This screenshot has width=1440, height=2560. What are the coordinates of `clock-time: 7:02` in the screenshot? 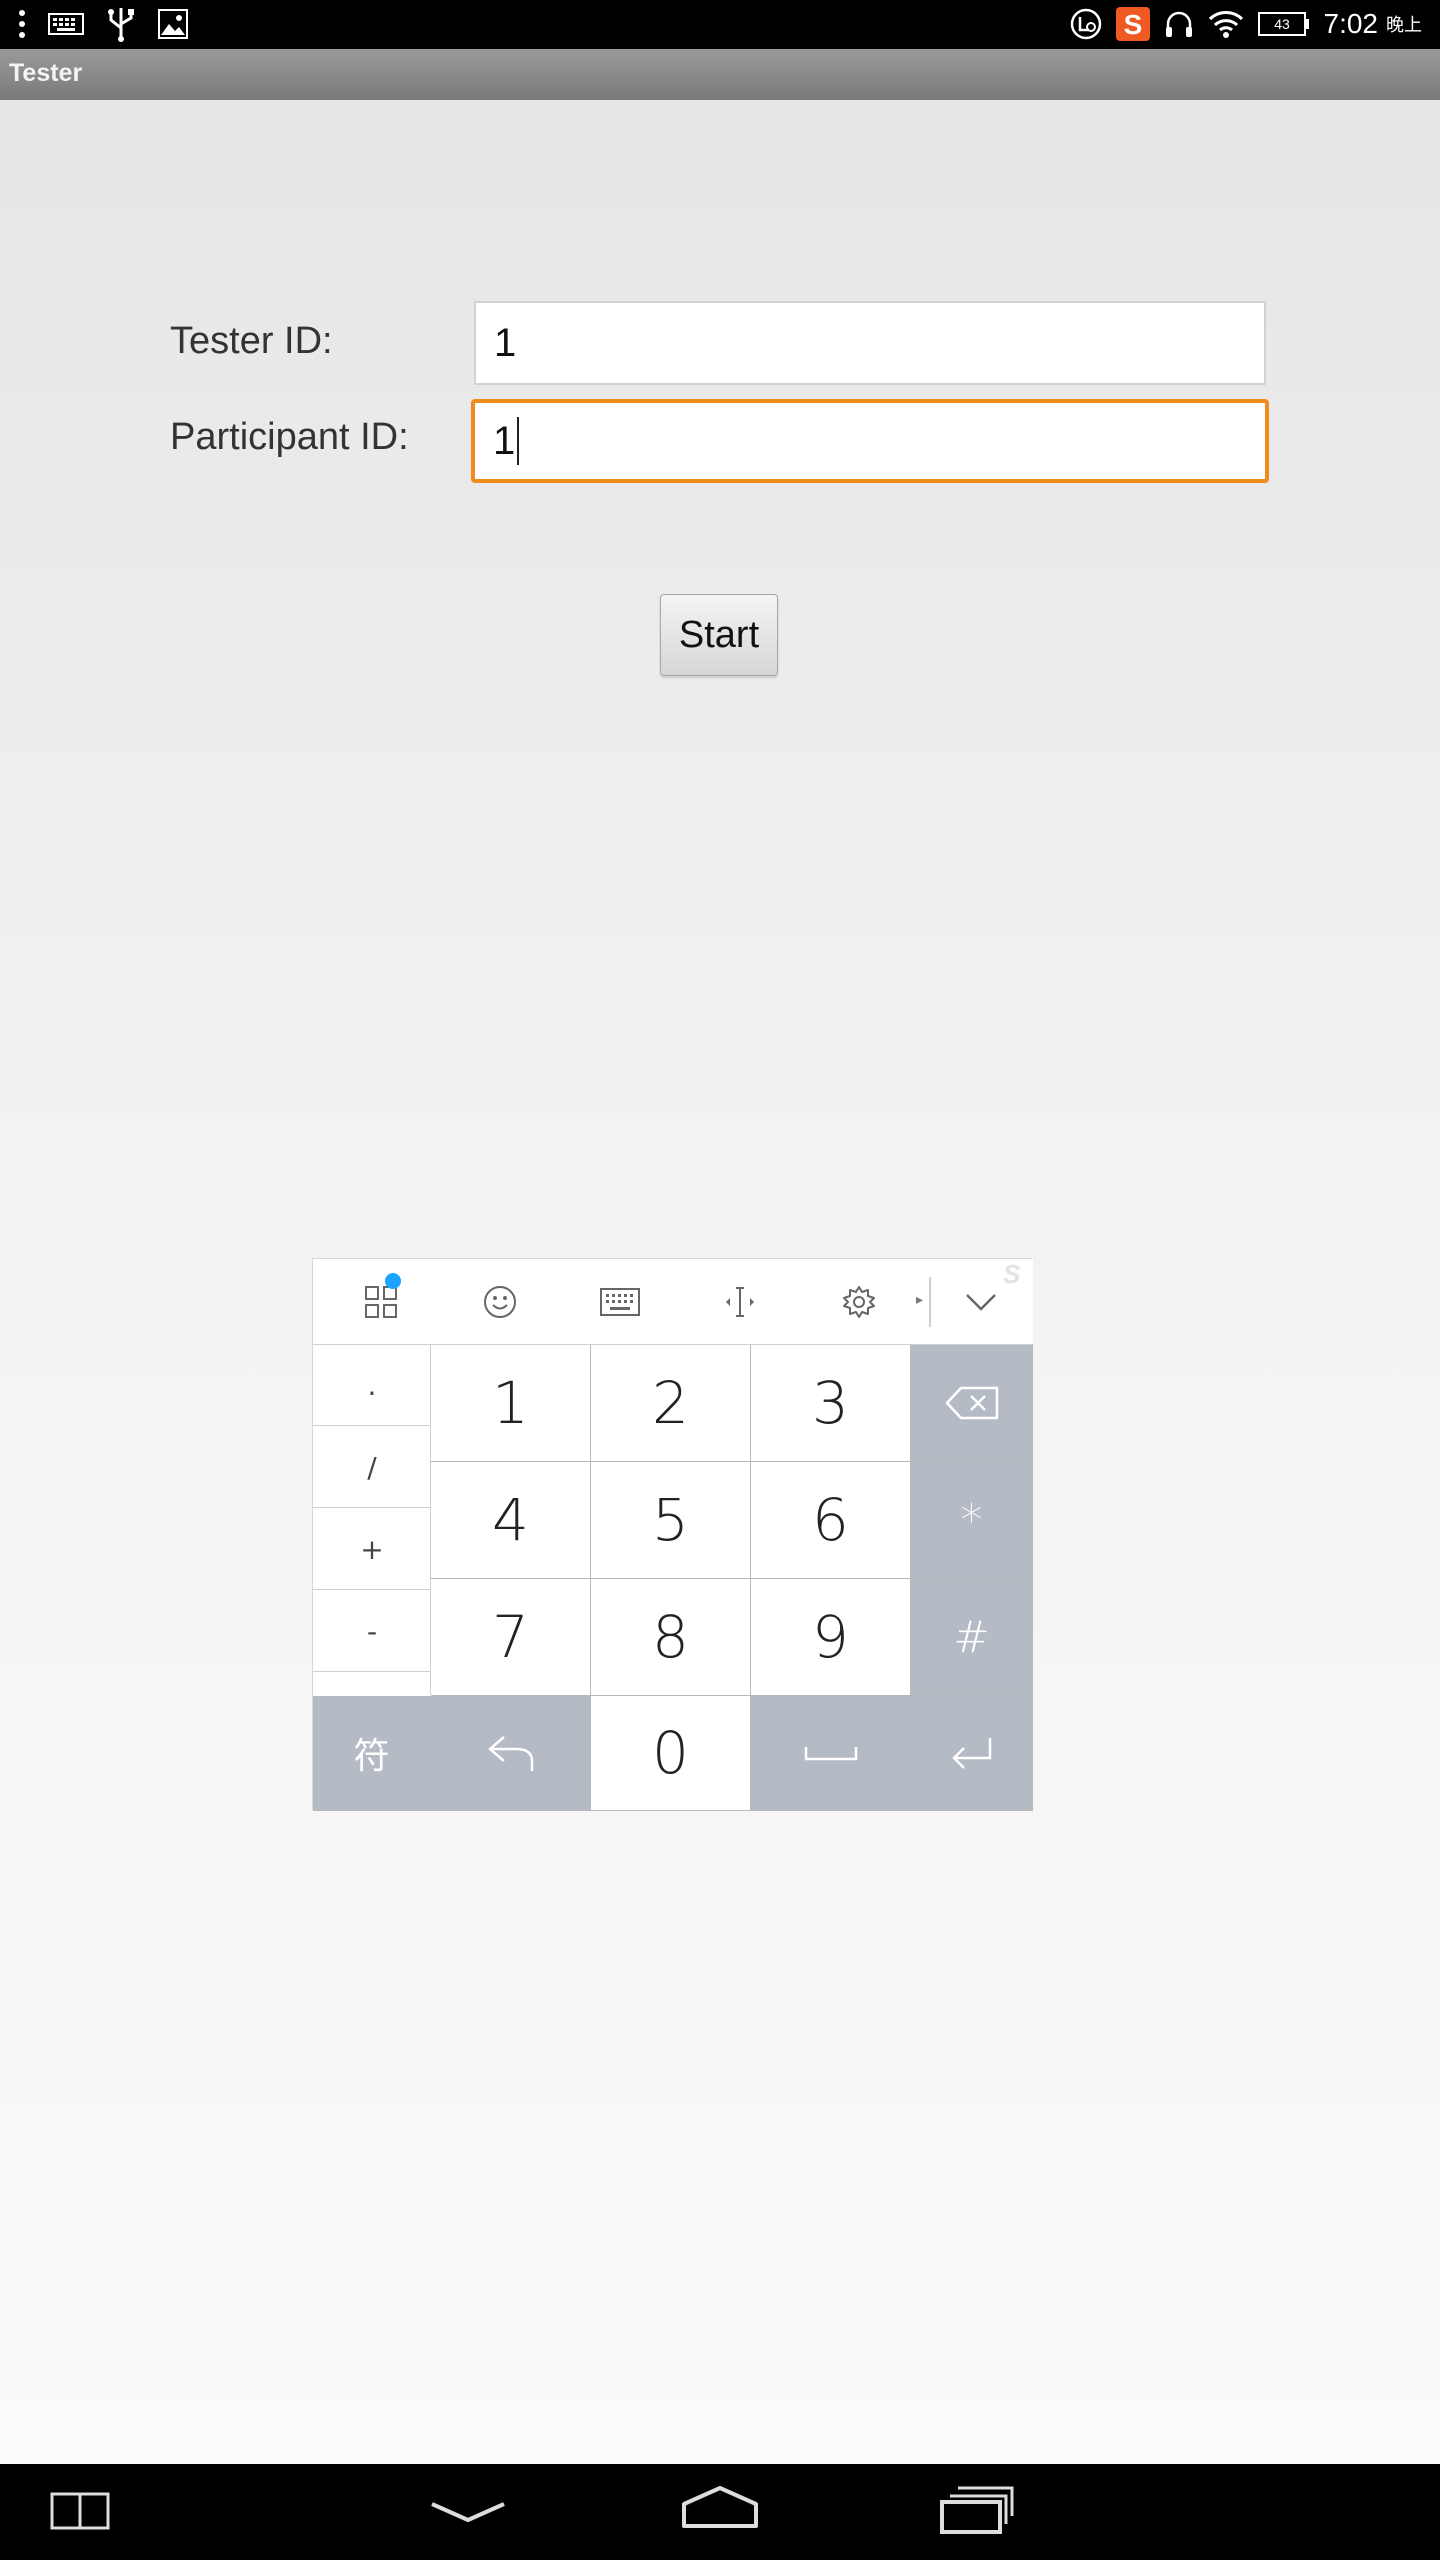 It's located at (1351, 23).